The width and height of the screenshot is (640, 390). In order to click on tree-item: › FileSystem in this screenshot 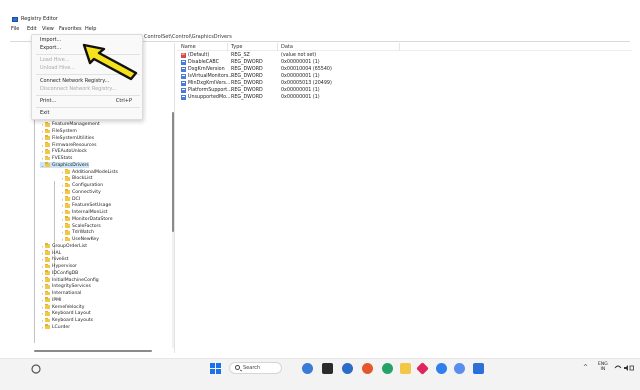, I will do `click(58, 131)`.